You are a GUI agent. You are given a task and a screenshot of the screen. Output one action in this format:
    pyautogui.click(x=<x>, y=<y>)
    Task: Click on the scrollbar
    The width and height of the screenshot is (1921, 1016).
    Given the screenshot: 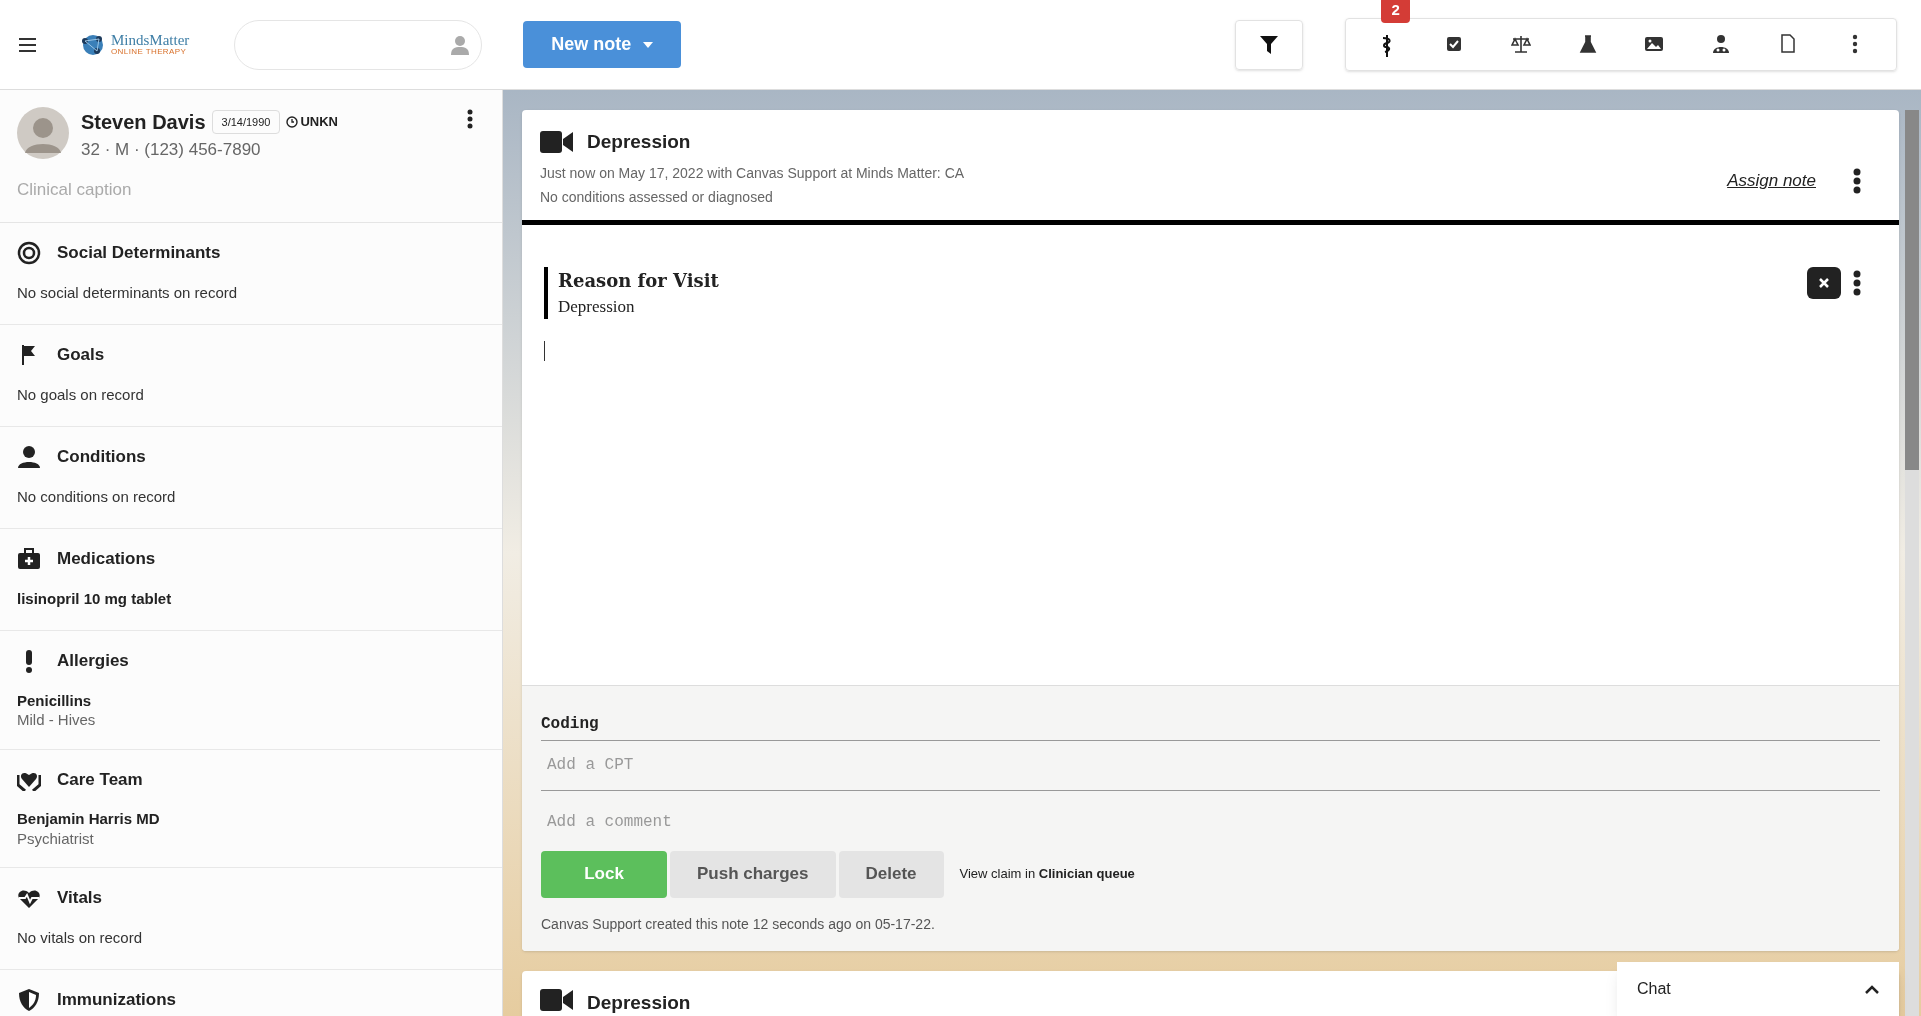 What is the action you would take?
    pyautogui.click(x=1912, y=563)
    